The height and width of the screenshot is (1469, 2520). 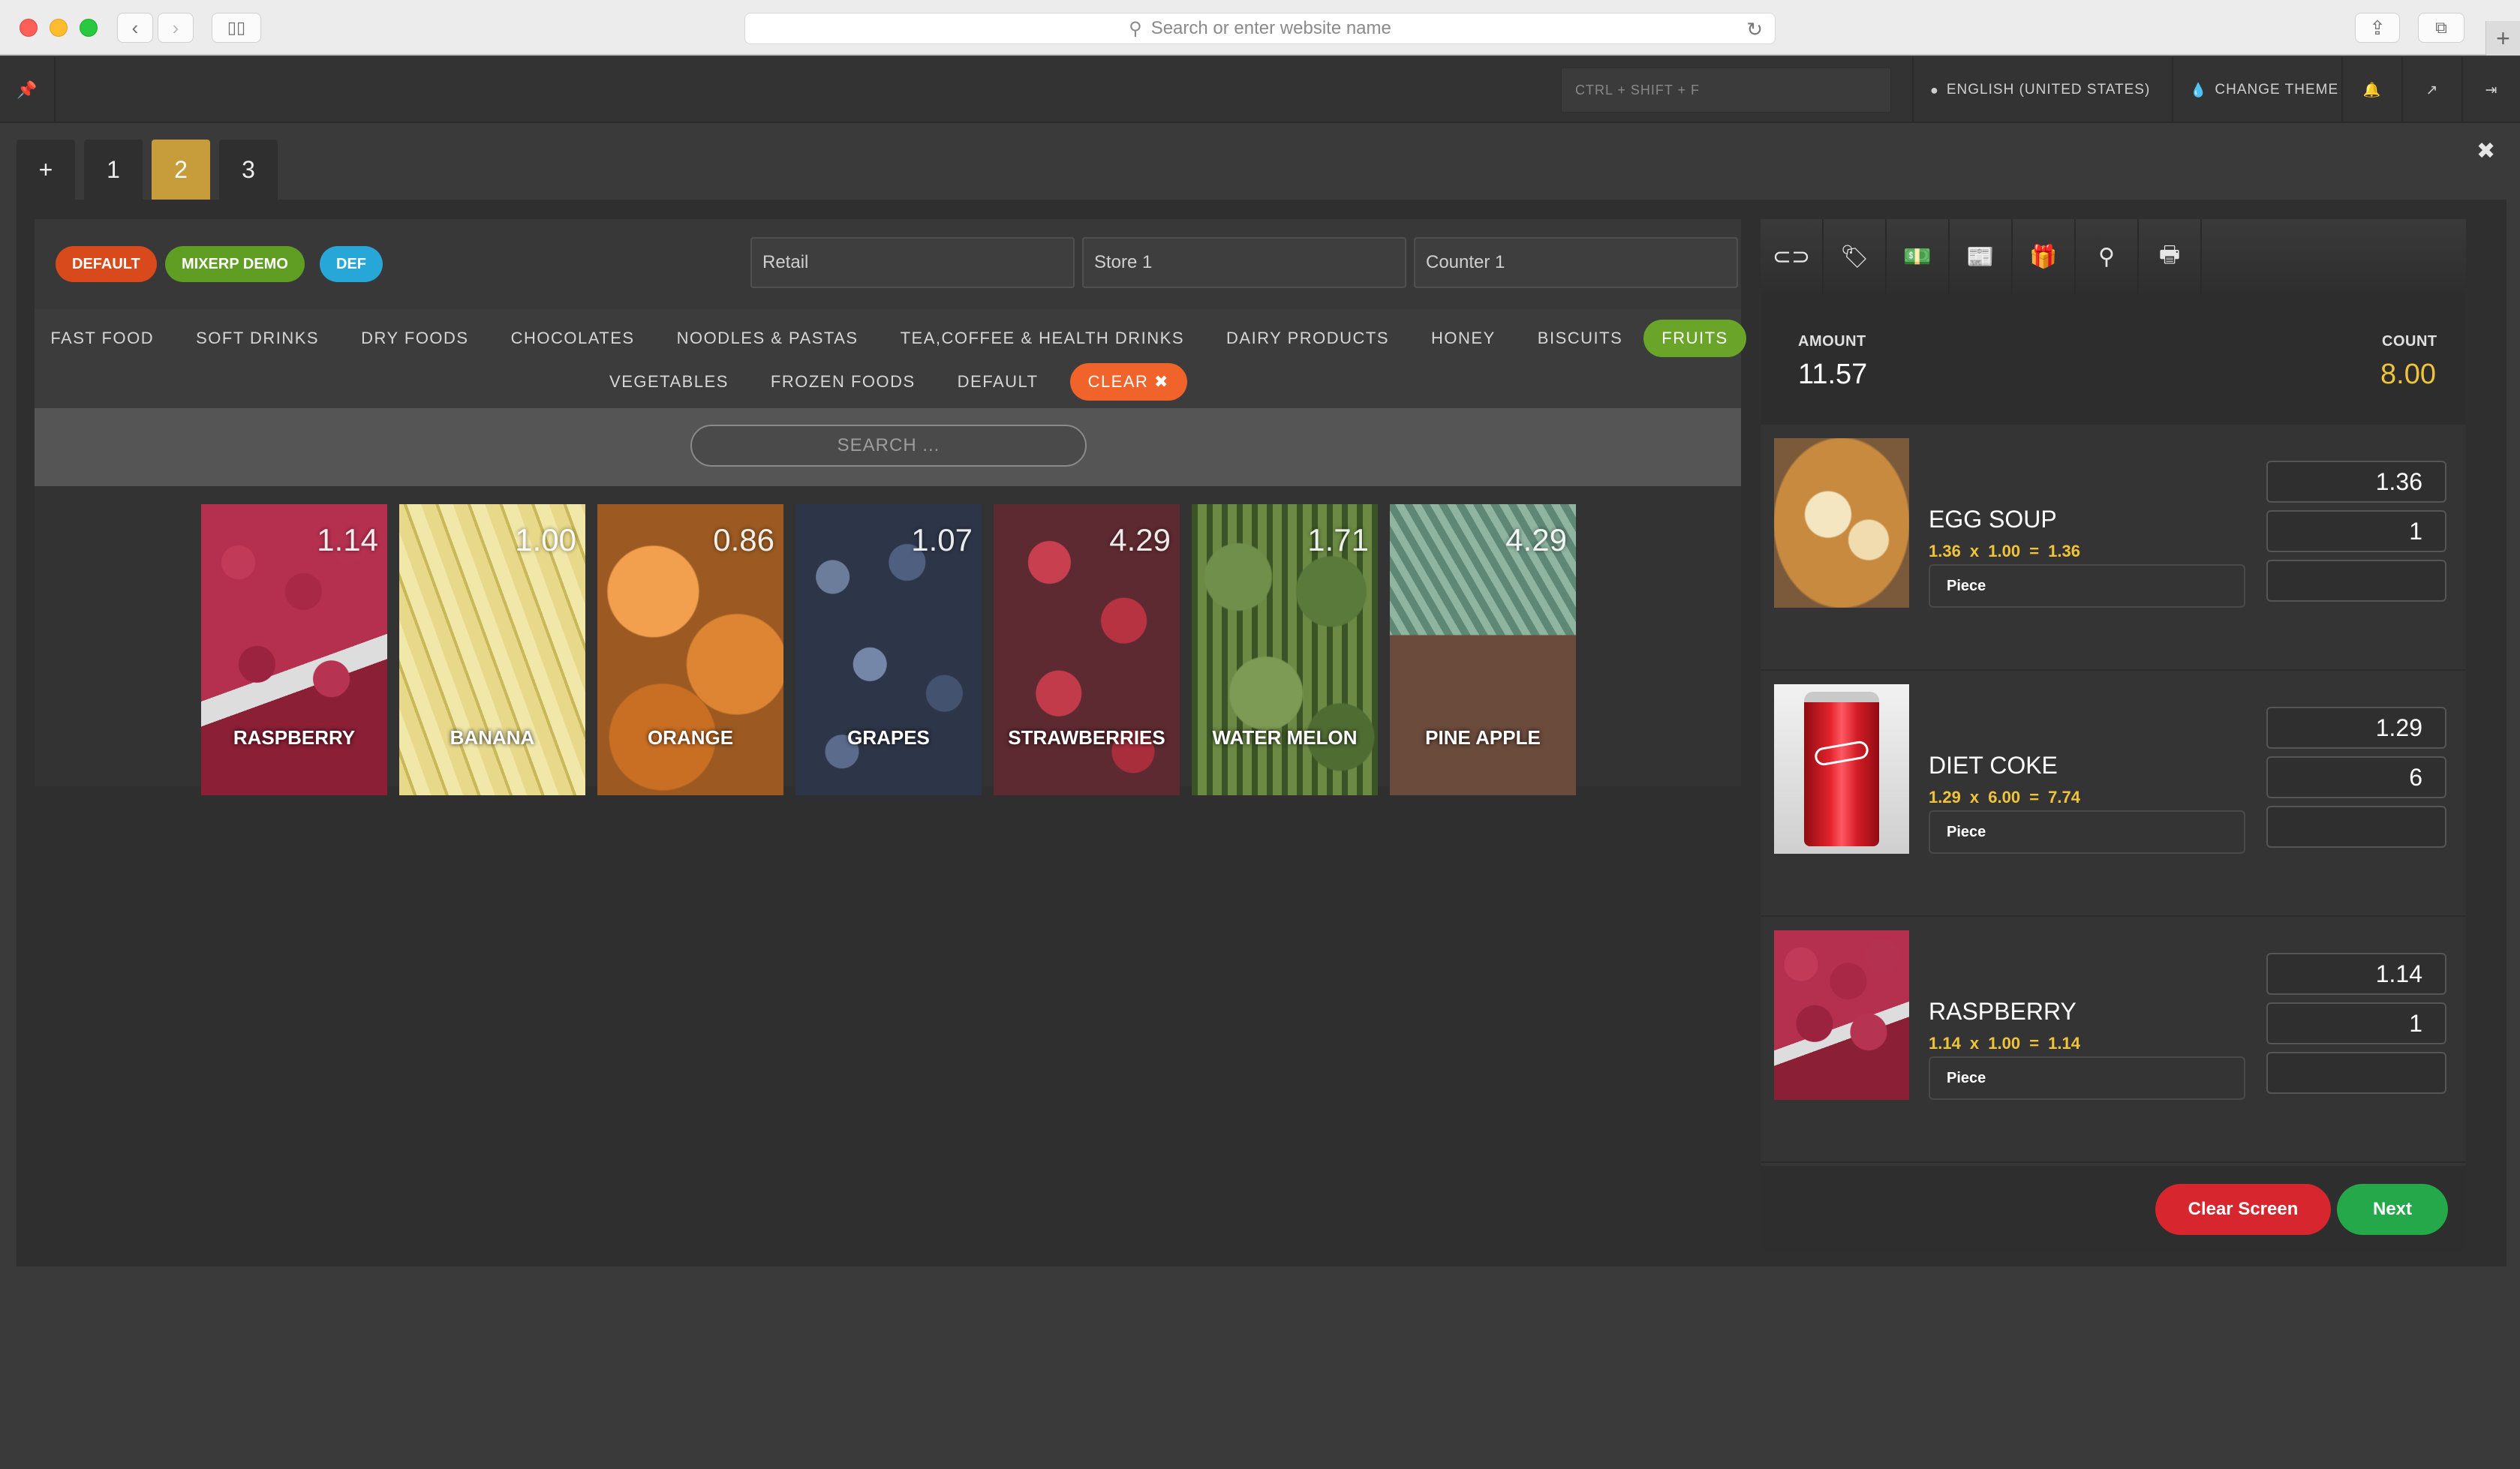 I want to click on category-fruits: FRUITS, so click(x=1694, y=338).